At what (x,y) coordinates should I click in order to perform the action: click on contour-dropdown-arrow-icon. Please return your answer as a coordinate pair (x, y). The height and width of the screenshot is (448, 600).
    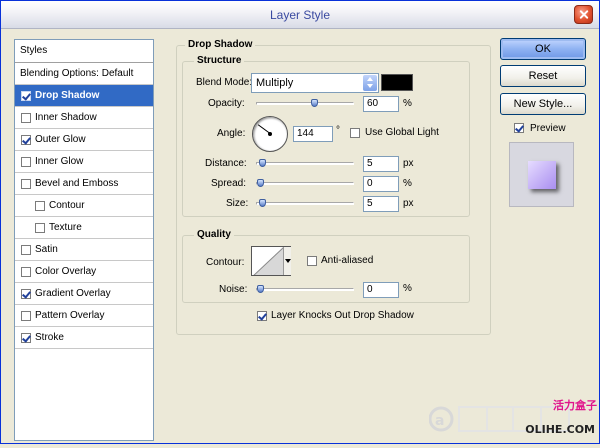
    Looking at the image, I should click on (287, 261).